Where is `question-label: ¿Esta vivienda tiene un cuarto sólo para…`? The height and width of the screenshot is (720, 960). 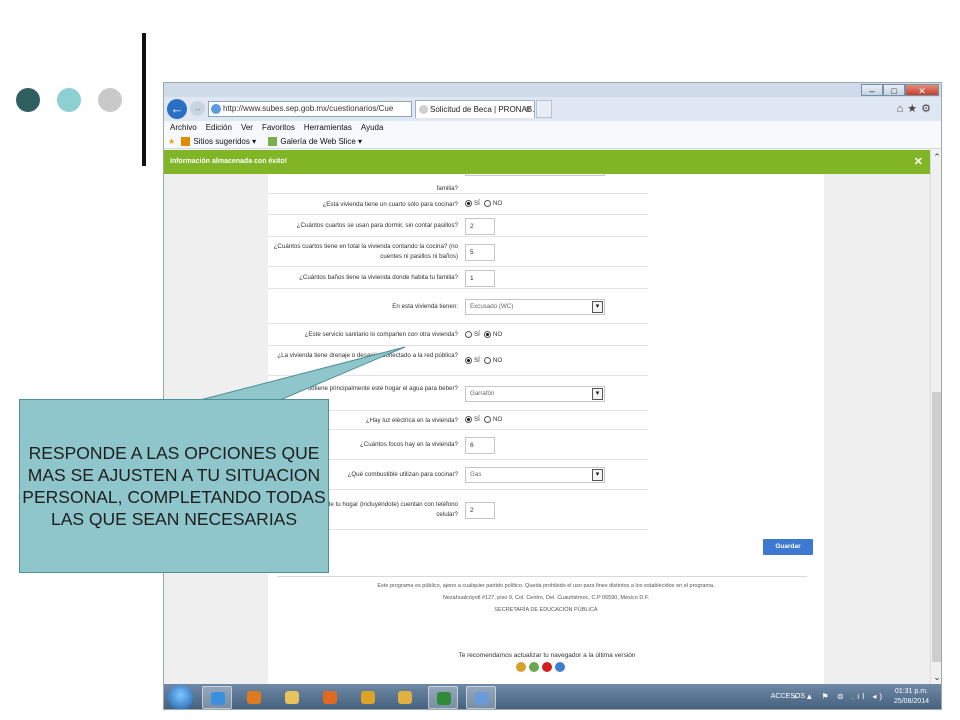
question-label: ¿Esta vivienda tiene un cuarto sólo para… is located at coordinates (390, 204).